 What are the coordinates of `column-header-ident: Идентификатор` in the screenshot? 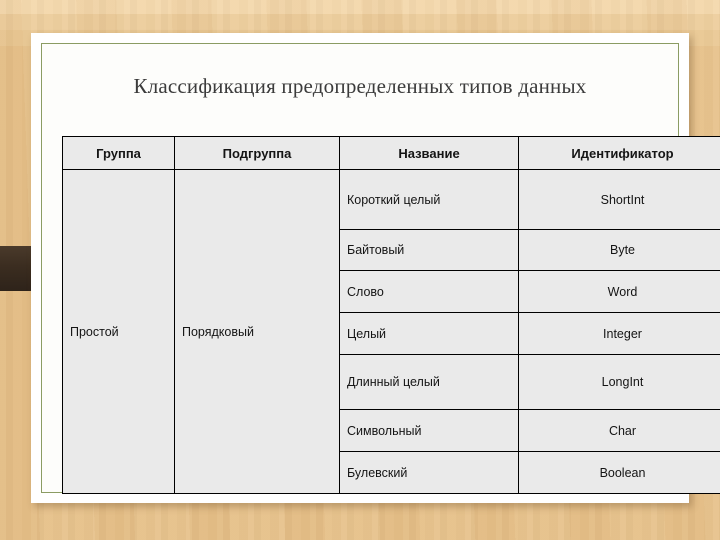 It's located at (619, 153).